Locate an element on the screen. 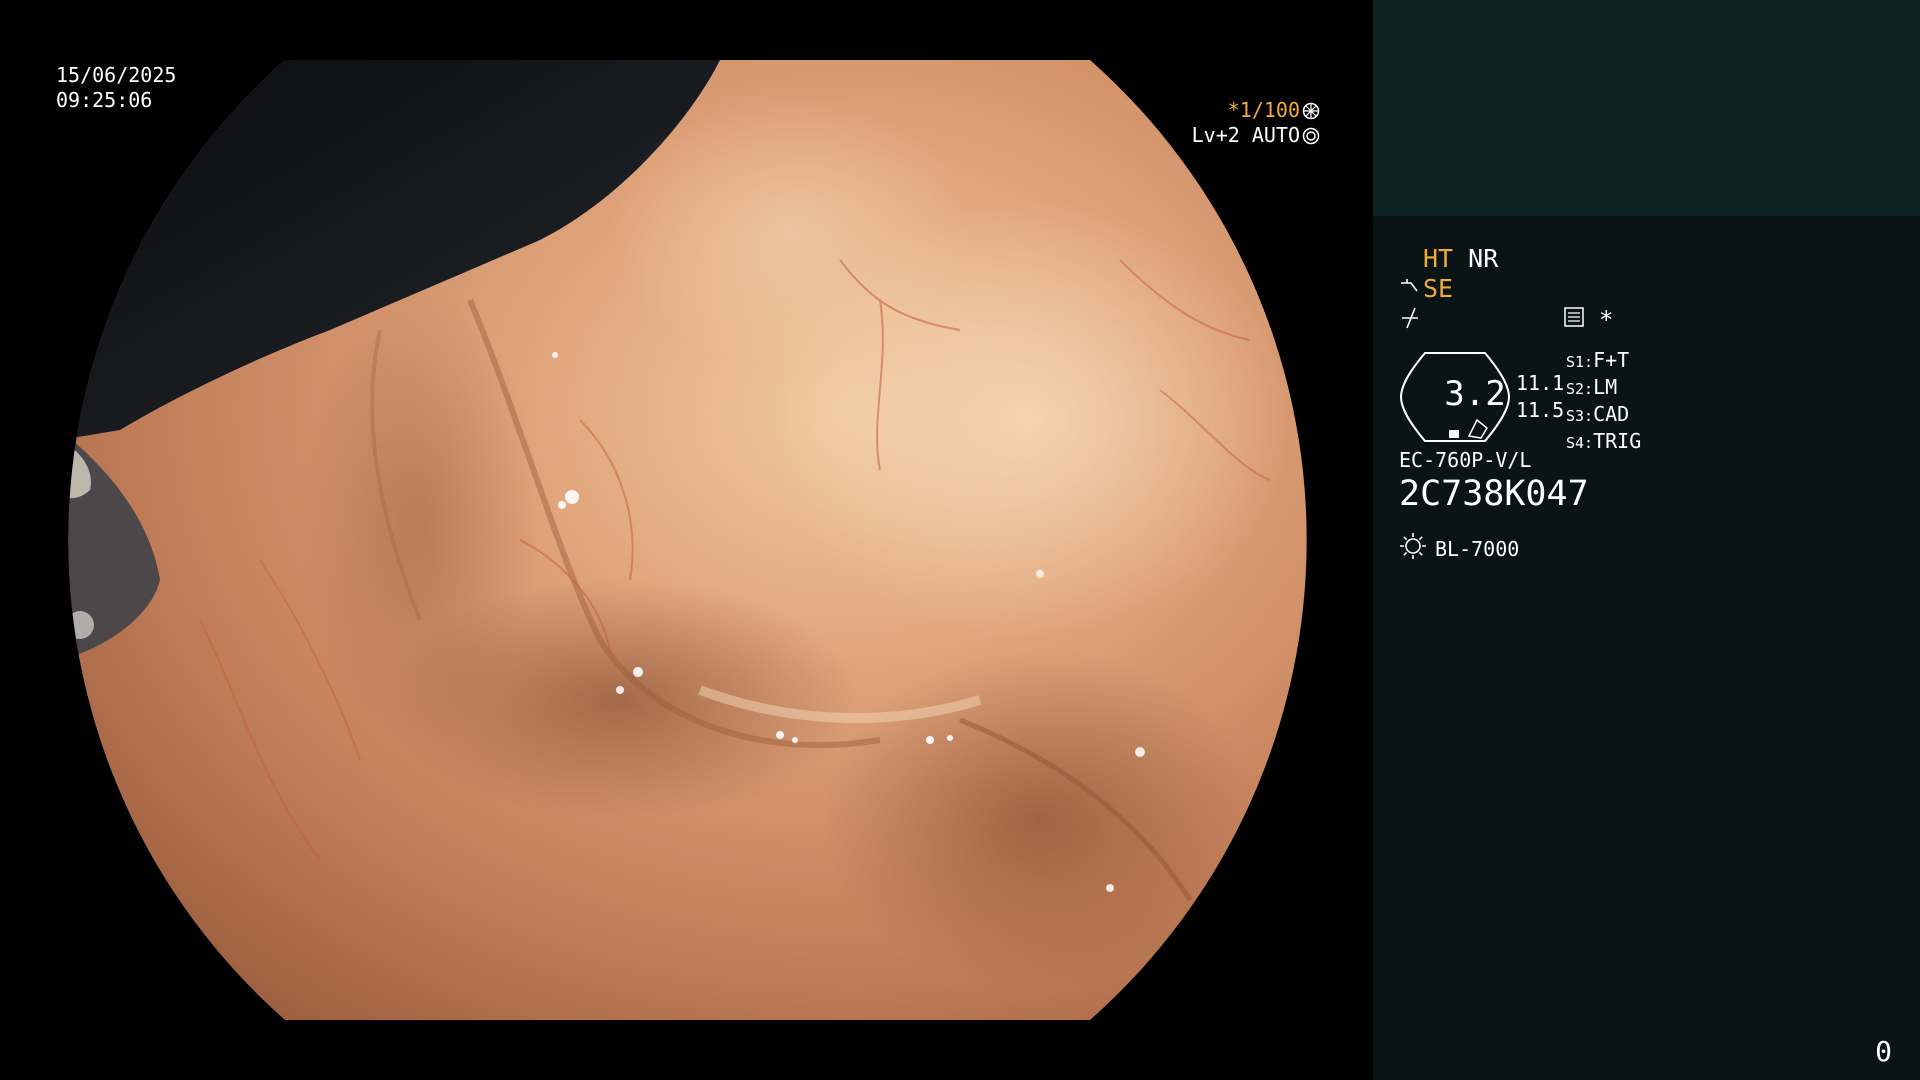 This screenshot has height=1080, width=1920. se-indicator: SE is located at coordinates (1438, 288).